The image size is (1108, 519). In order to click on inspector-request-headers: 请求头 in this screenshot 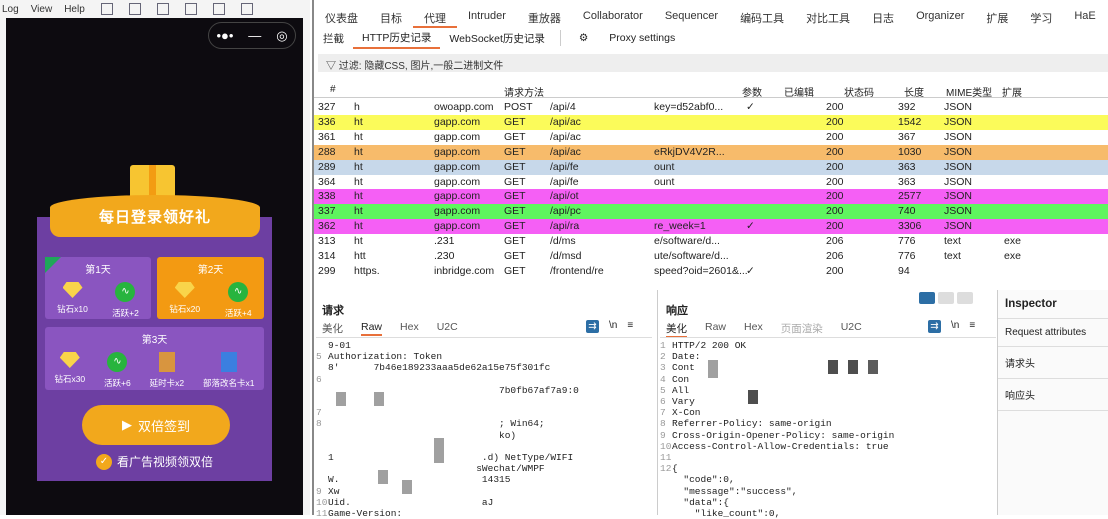, I will do `click(1053, 363)`.